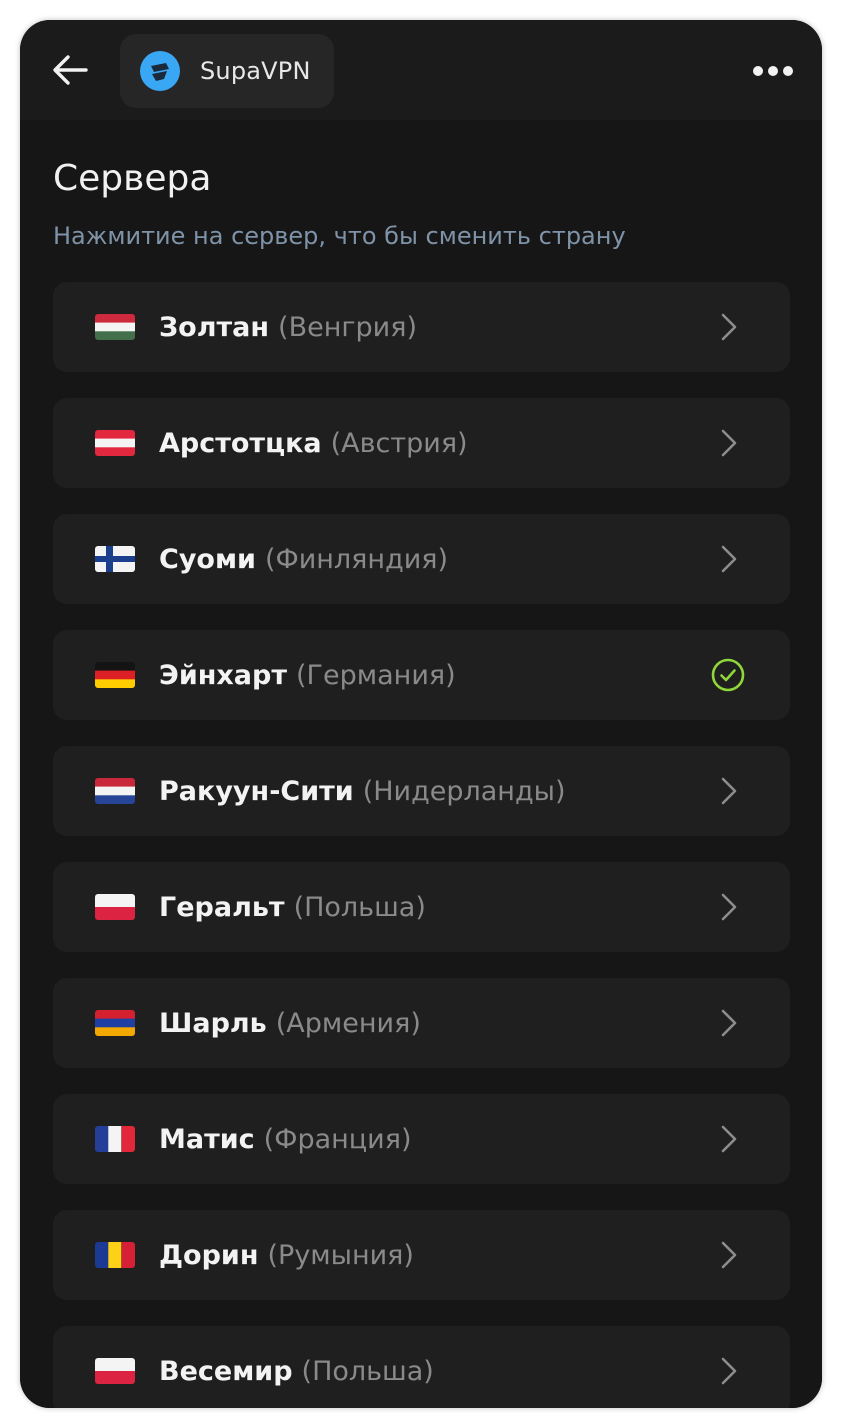  Describe the element at coordinates (132, 178) in the screenshot. I see `page-title: Сервера` at that location.